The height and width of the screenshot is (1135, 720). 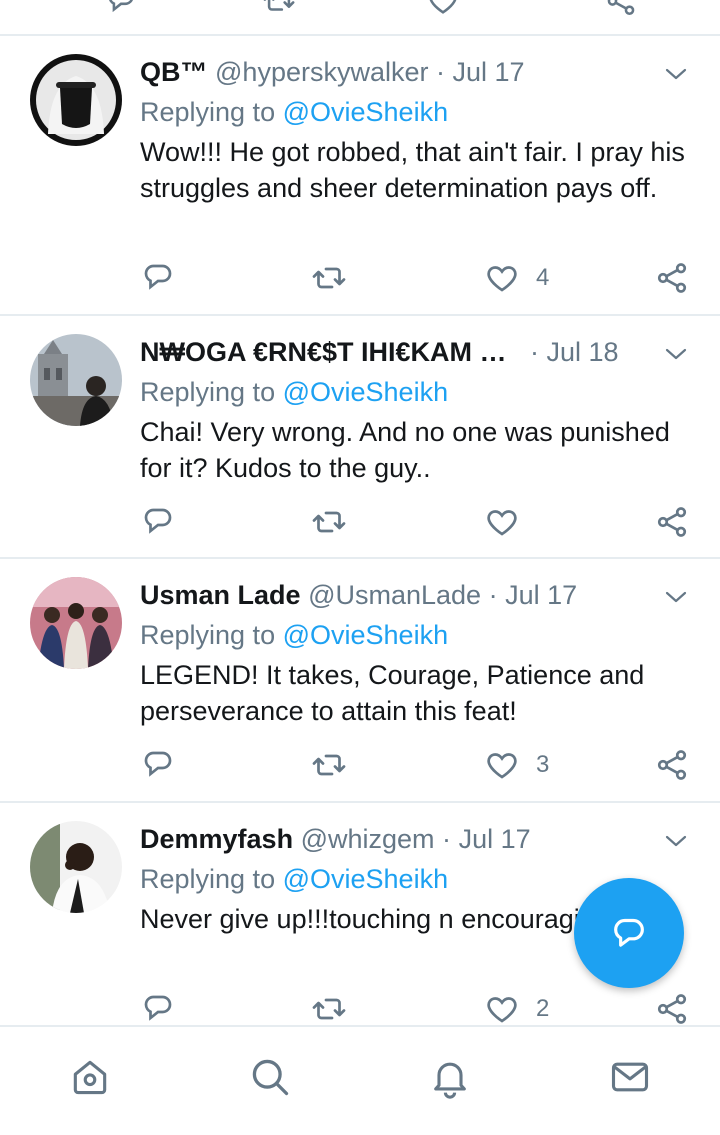 I want to click on tweet-date: Jul 18, so click(x=583, y=352).